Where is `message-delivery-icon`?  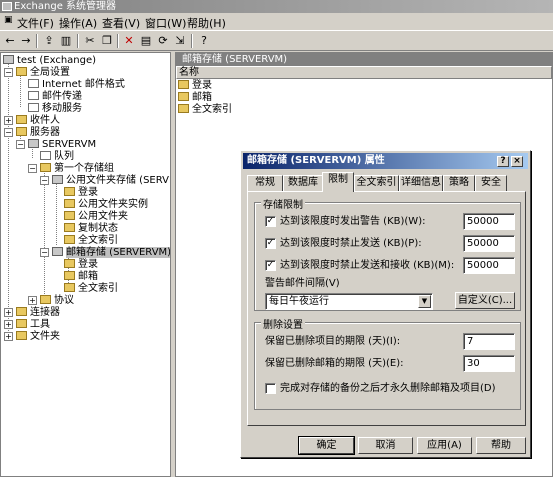
message-delivery-icon is located at coordinates (33, 95).